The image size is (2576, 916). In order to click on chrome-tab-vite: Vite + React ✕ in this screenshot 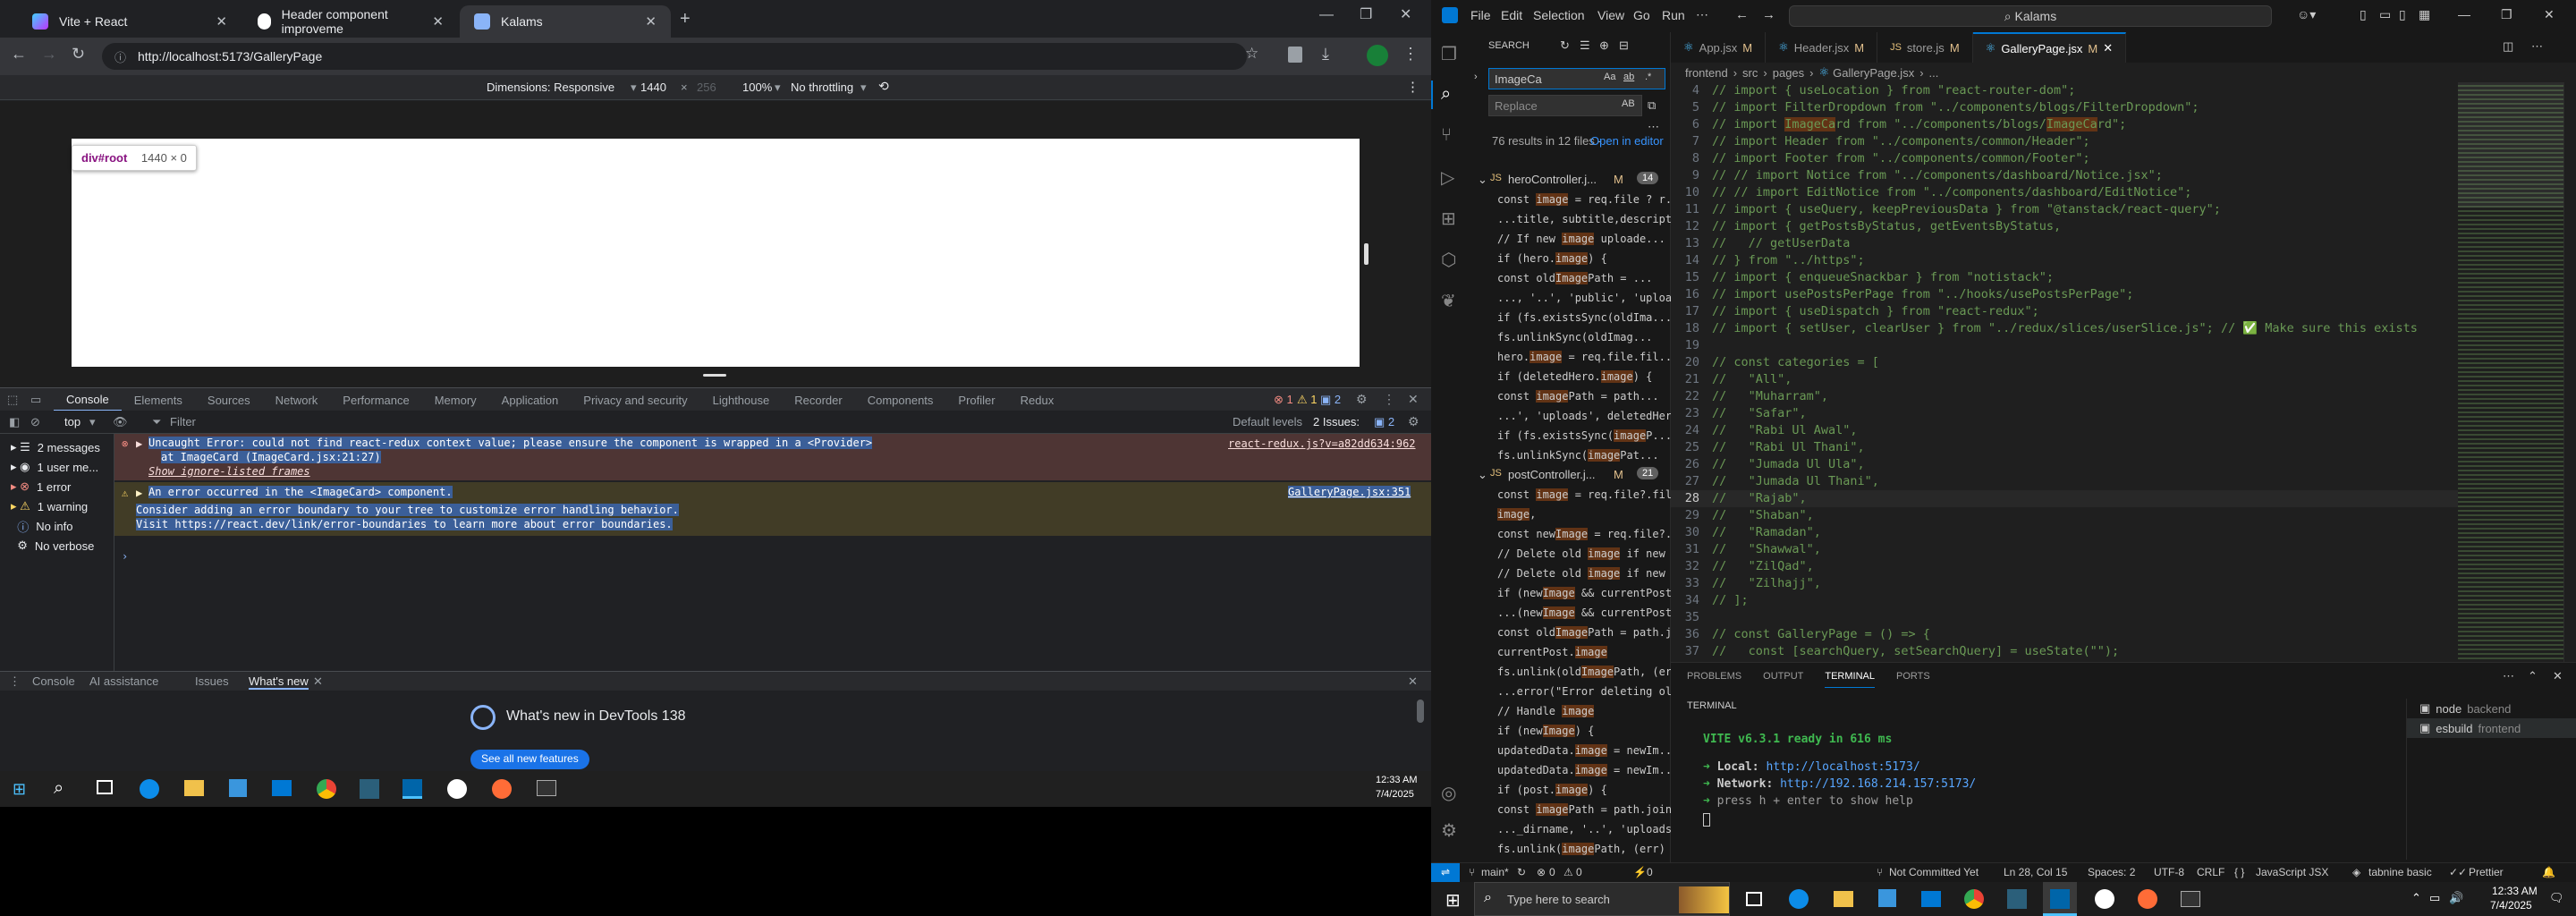, I will do `click(130, 21)`.